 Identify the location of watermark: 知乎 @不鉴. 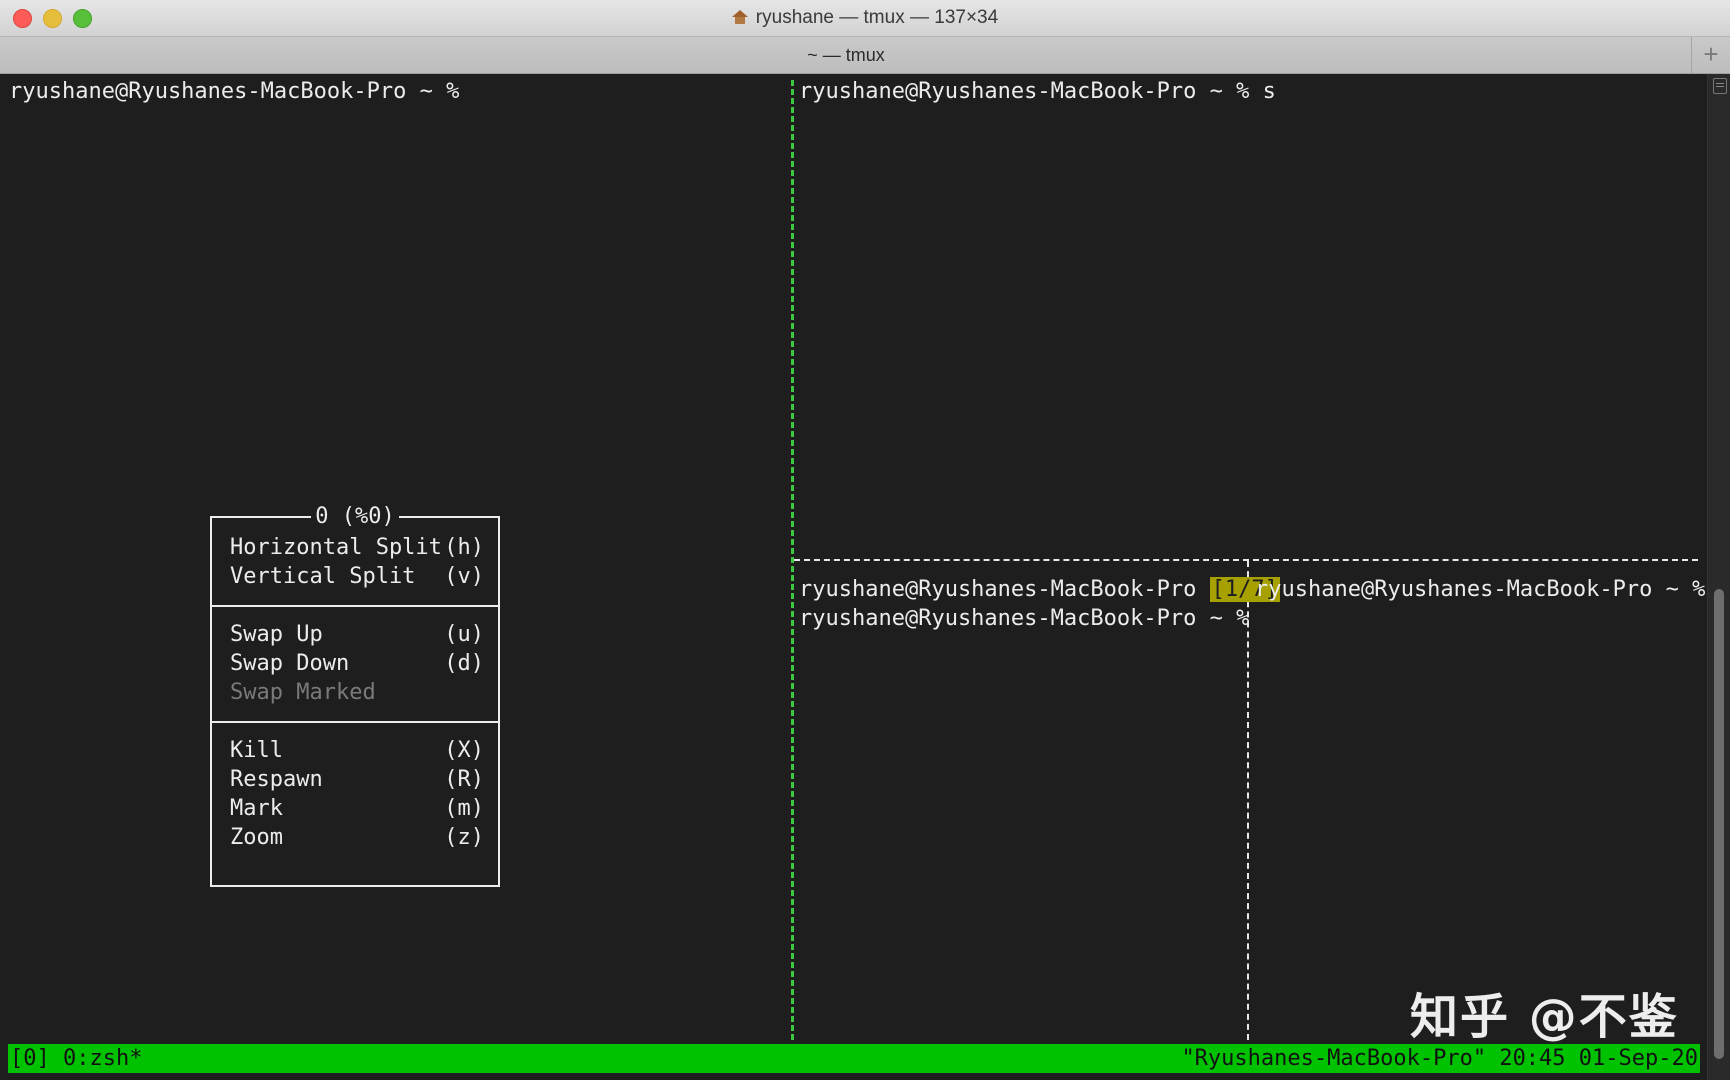
(1544, 1017).